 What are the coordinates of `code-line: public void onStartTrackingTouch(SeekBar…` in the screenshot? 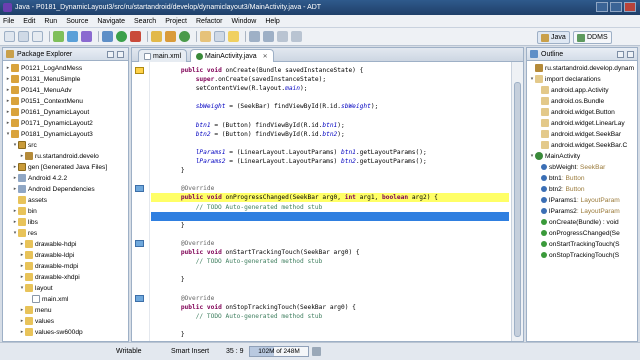 It's located at (330, 252).